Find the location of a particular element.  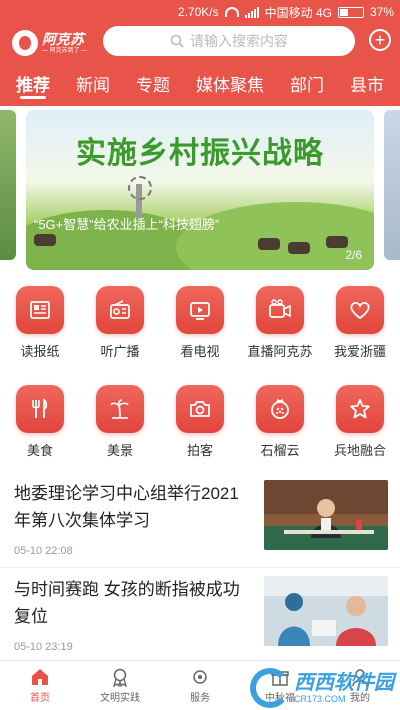

grid-item-live: 直播阿克苏 is located at coordinates (280, 323).